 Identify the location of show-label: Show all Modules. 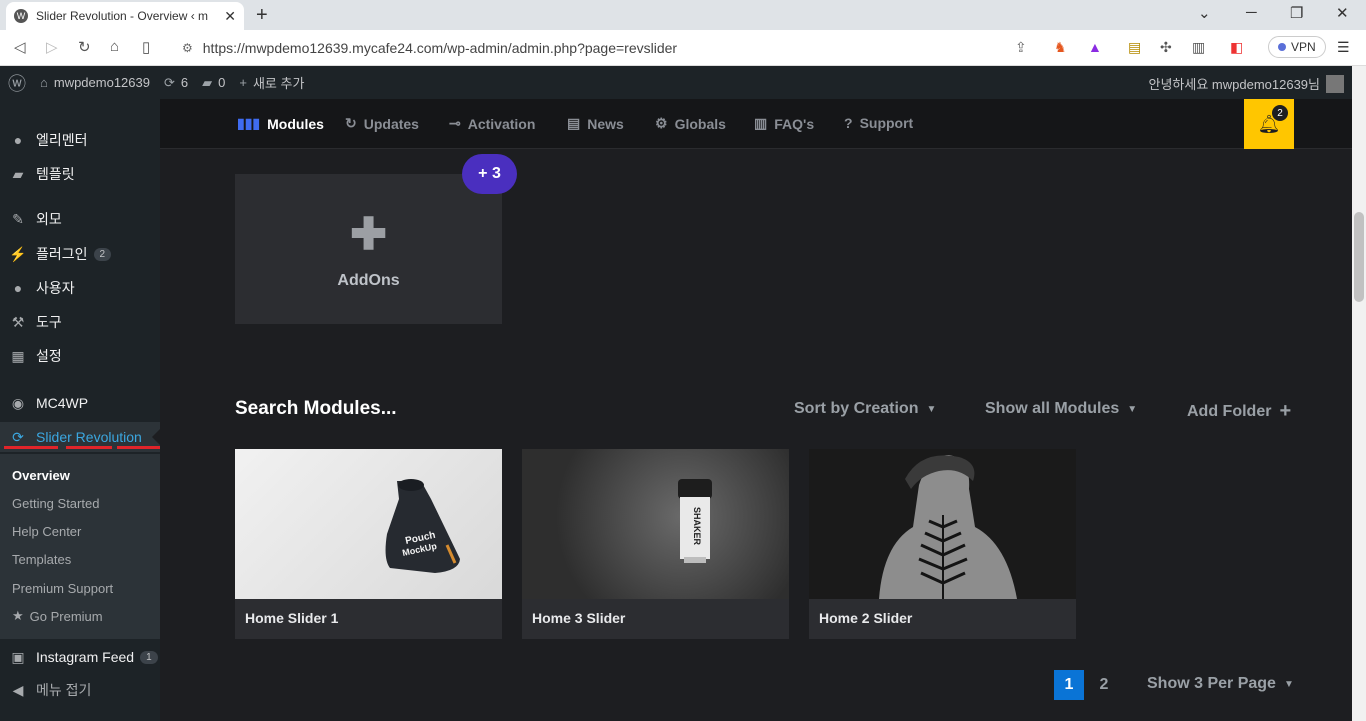
(1052, 408).